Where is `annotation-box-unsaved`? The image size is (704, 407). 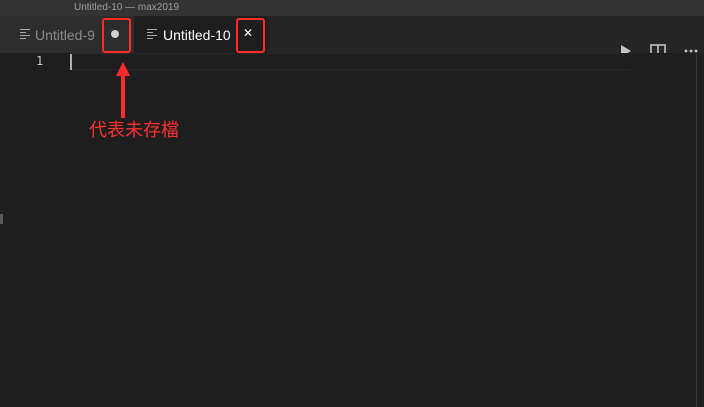
annotation-box-unsaved is located at coordinates (116, 35).